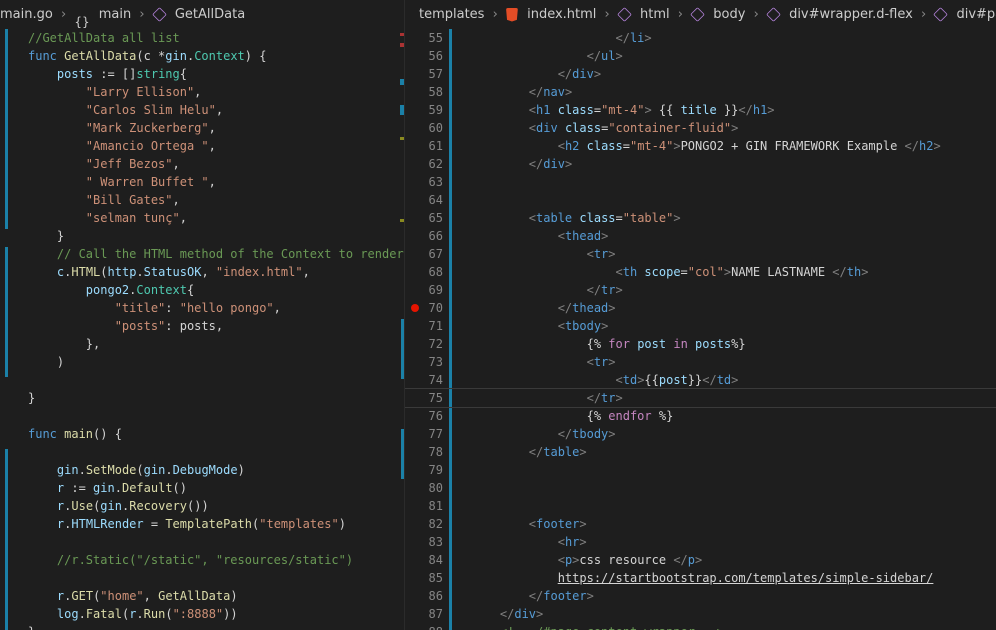 This screenshot has height=630, width=996. I want to click on code-line: posts := []string{, so click(202, 74).